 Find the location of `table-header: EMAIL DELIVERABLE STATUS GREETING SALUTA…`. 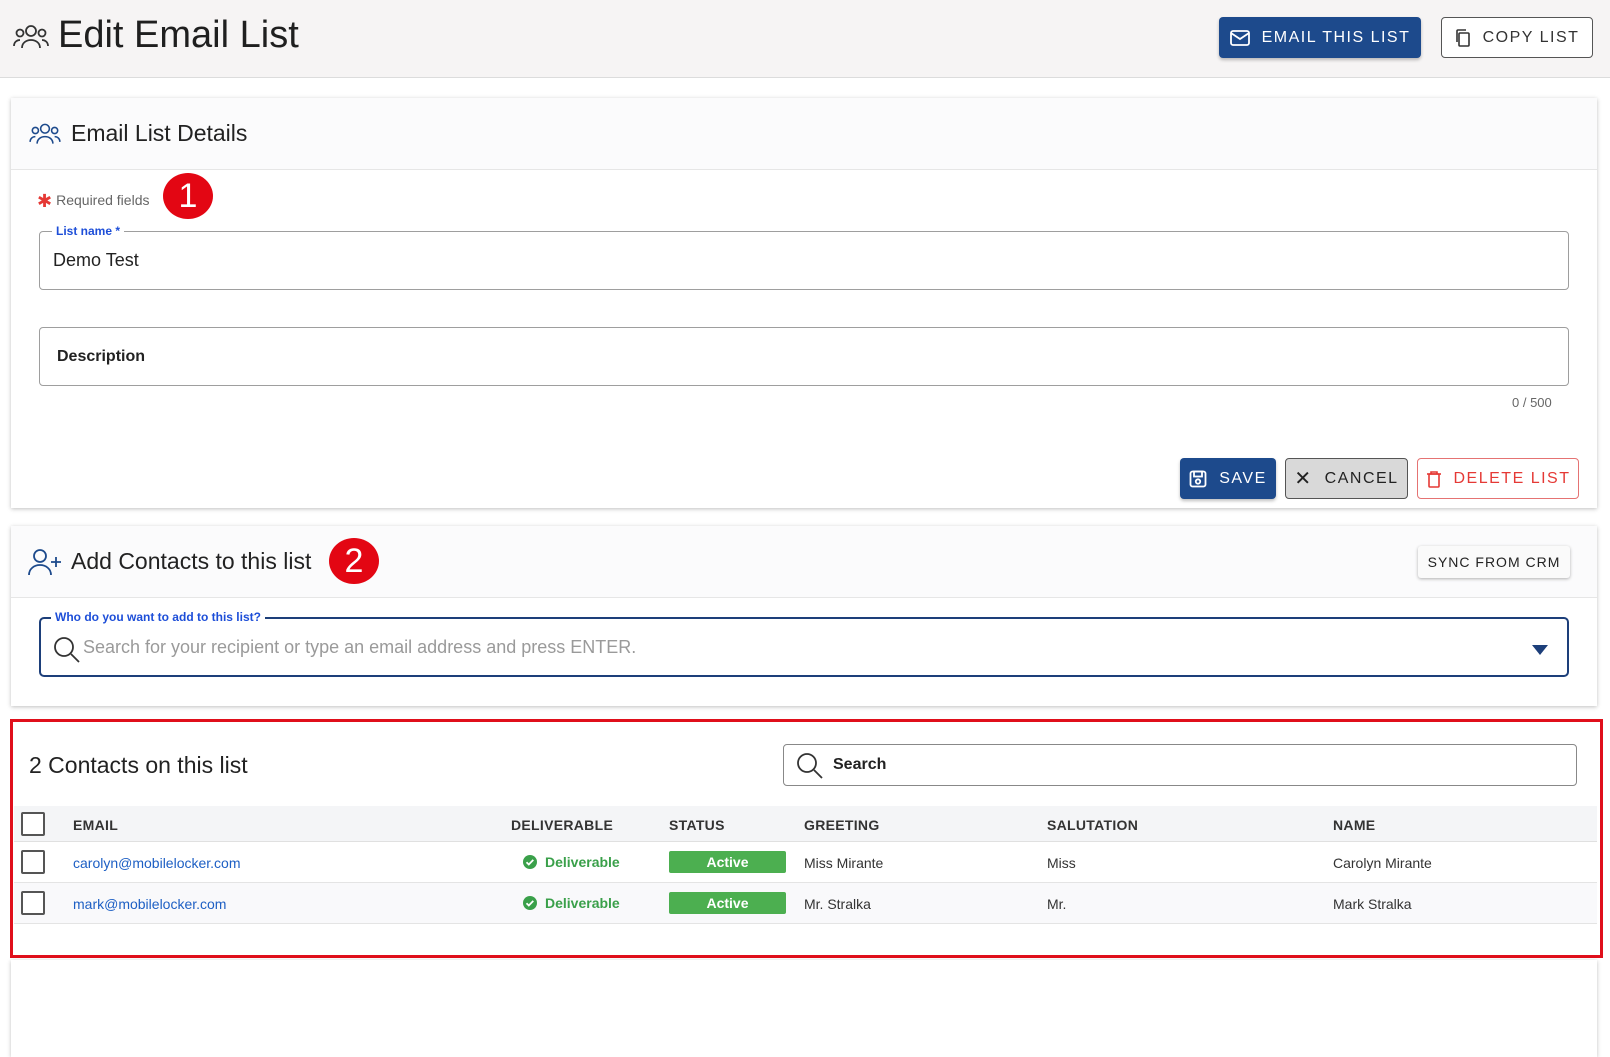

table-header: EMAIL DELIVERABLE STATUS GREETING SALUTA… is located at coordinates (805, 824).